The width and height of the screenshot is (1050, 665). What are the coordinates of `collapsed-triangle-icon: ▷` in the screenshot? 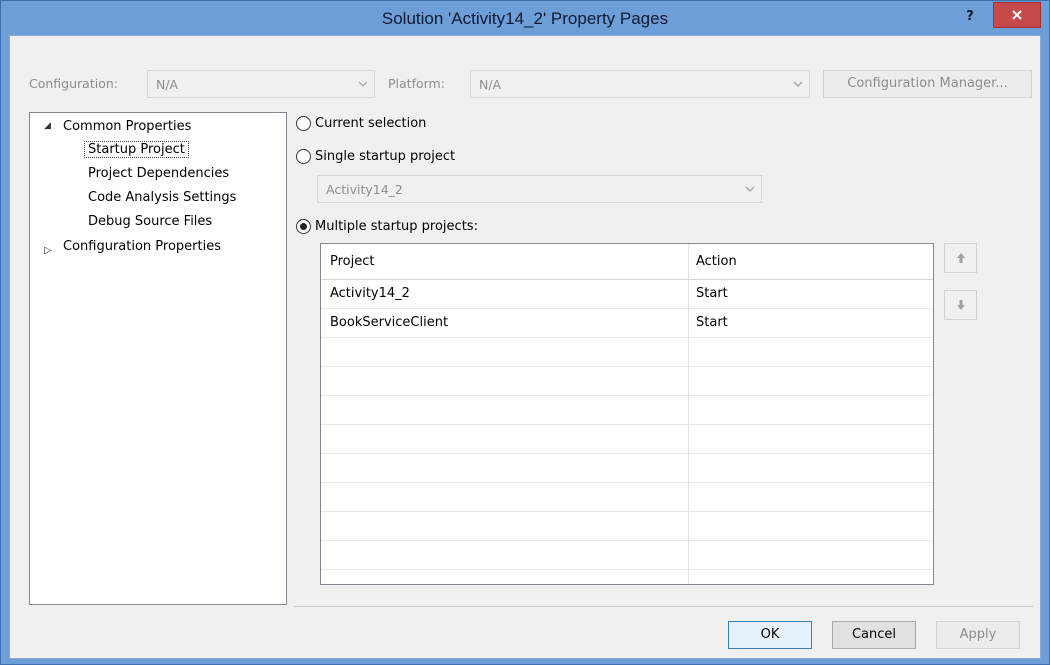 It's located at (48, 250).